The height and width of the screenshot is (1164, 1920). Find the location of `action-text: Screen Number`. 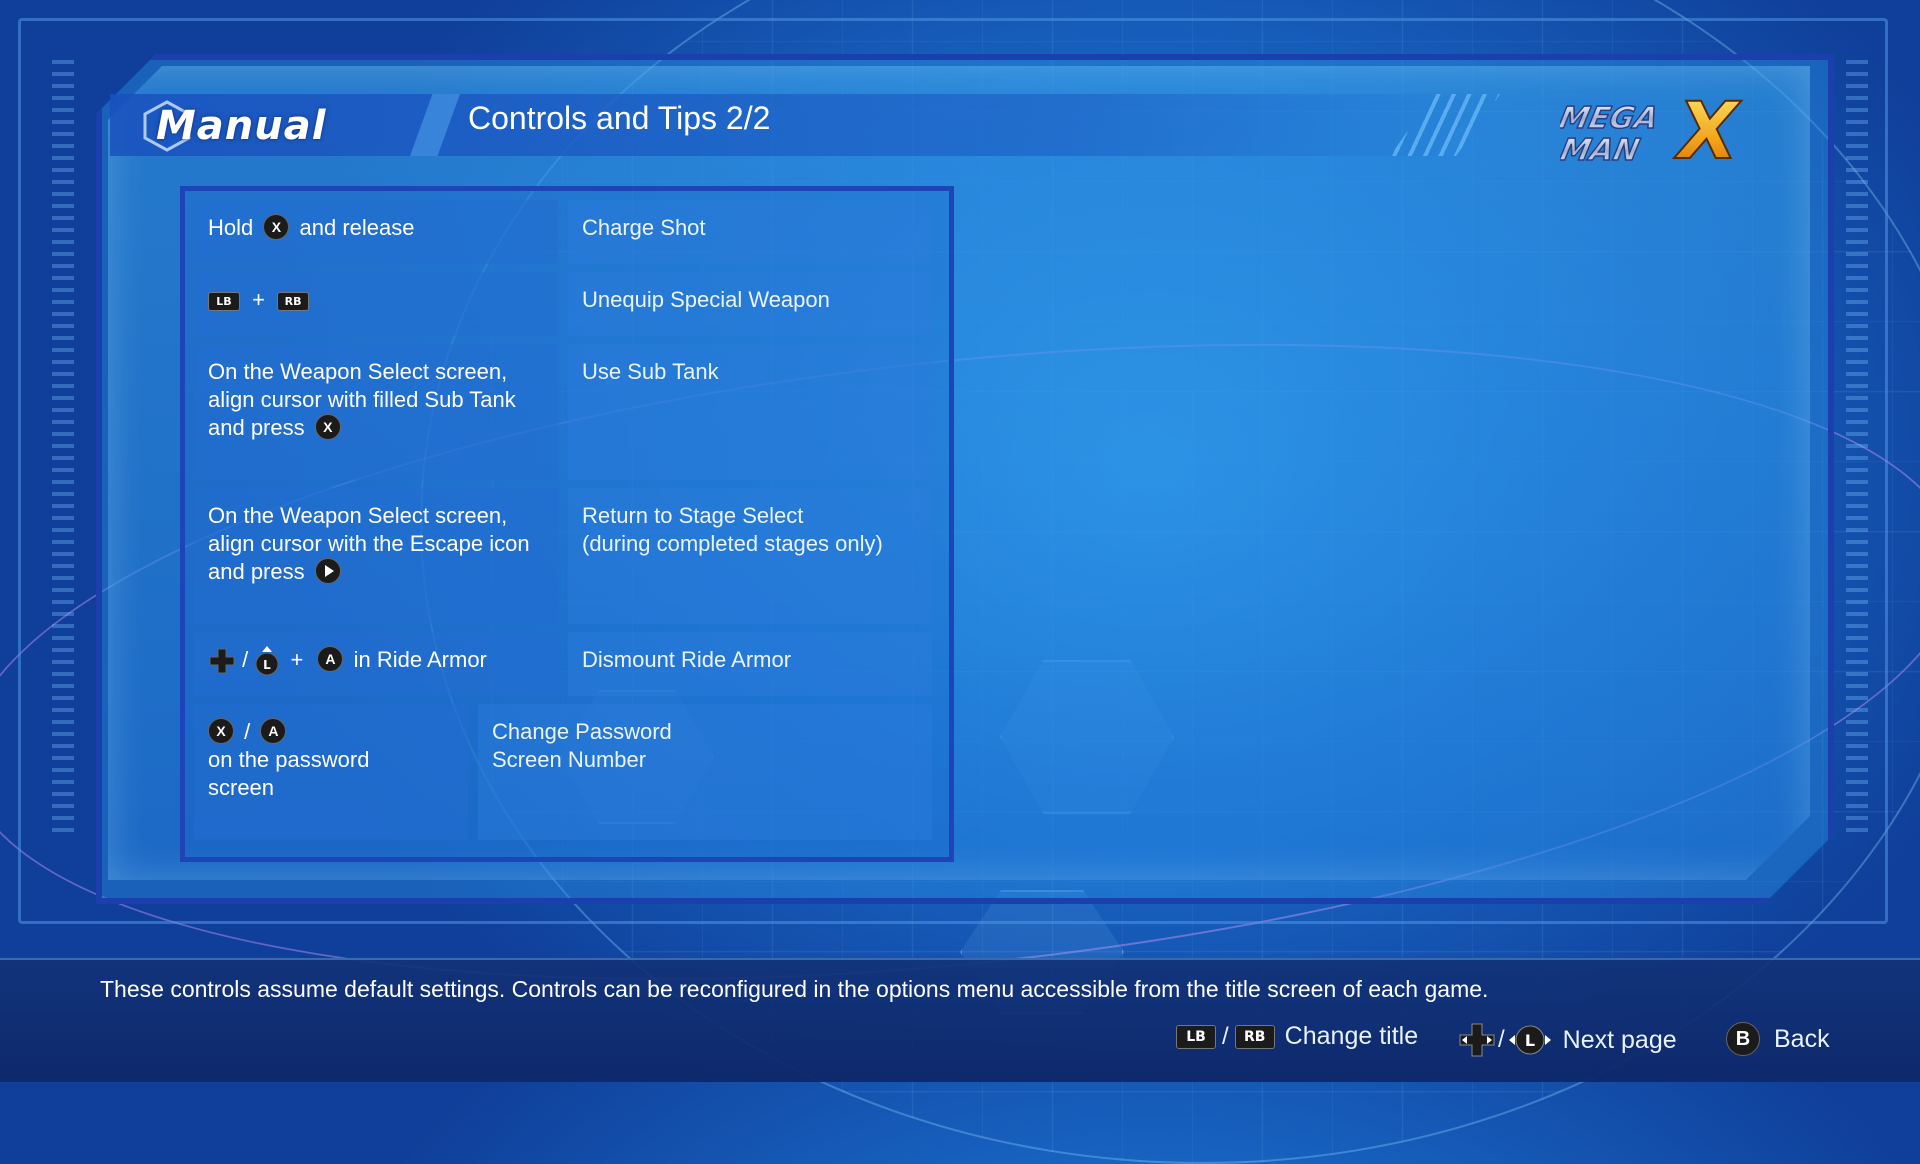

action-text: Screen Number is located at coordinates (569, 759).